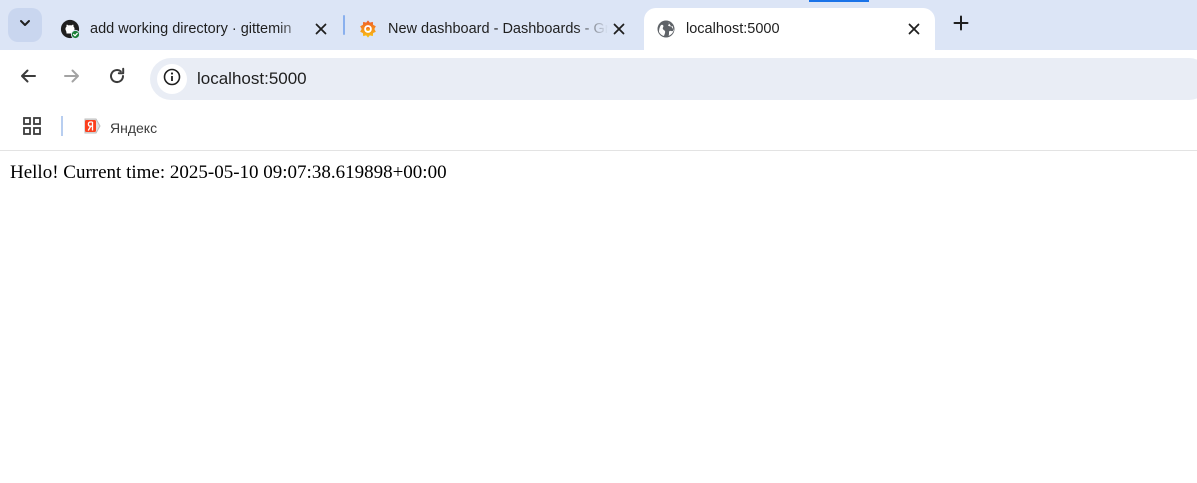 Image resolution: width=1197 pixels, height=483 pixels. I want to click on address-bar: localhost:5000, so click(673, 79).